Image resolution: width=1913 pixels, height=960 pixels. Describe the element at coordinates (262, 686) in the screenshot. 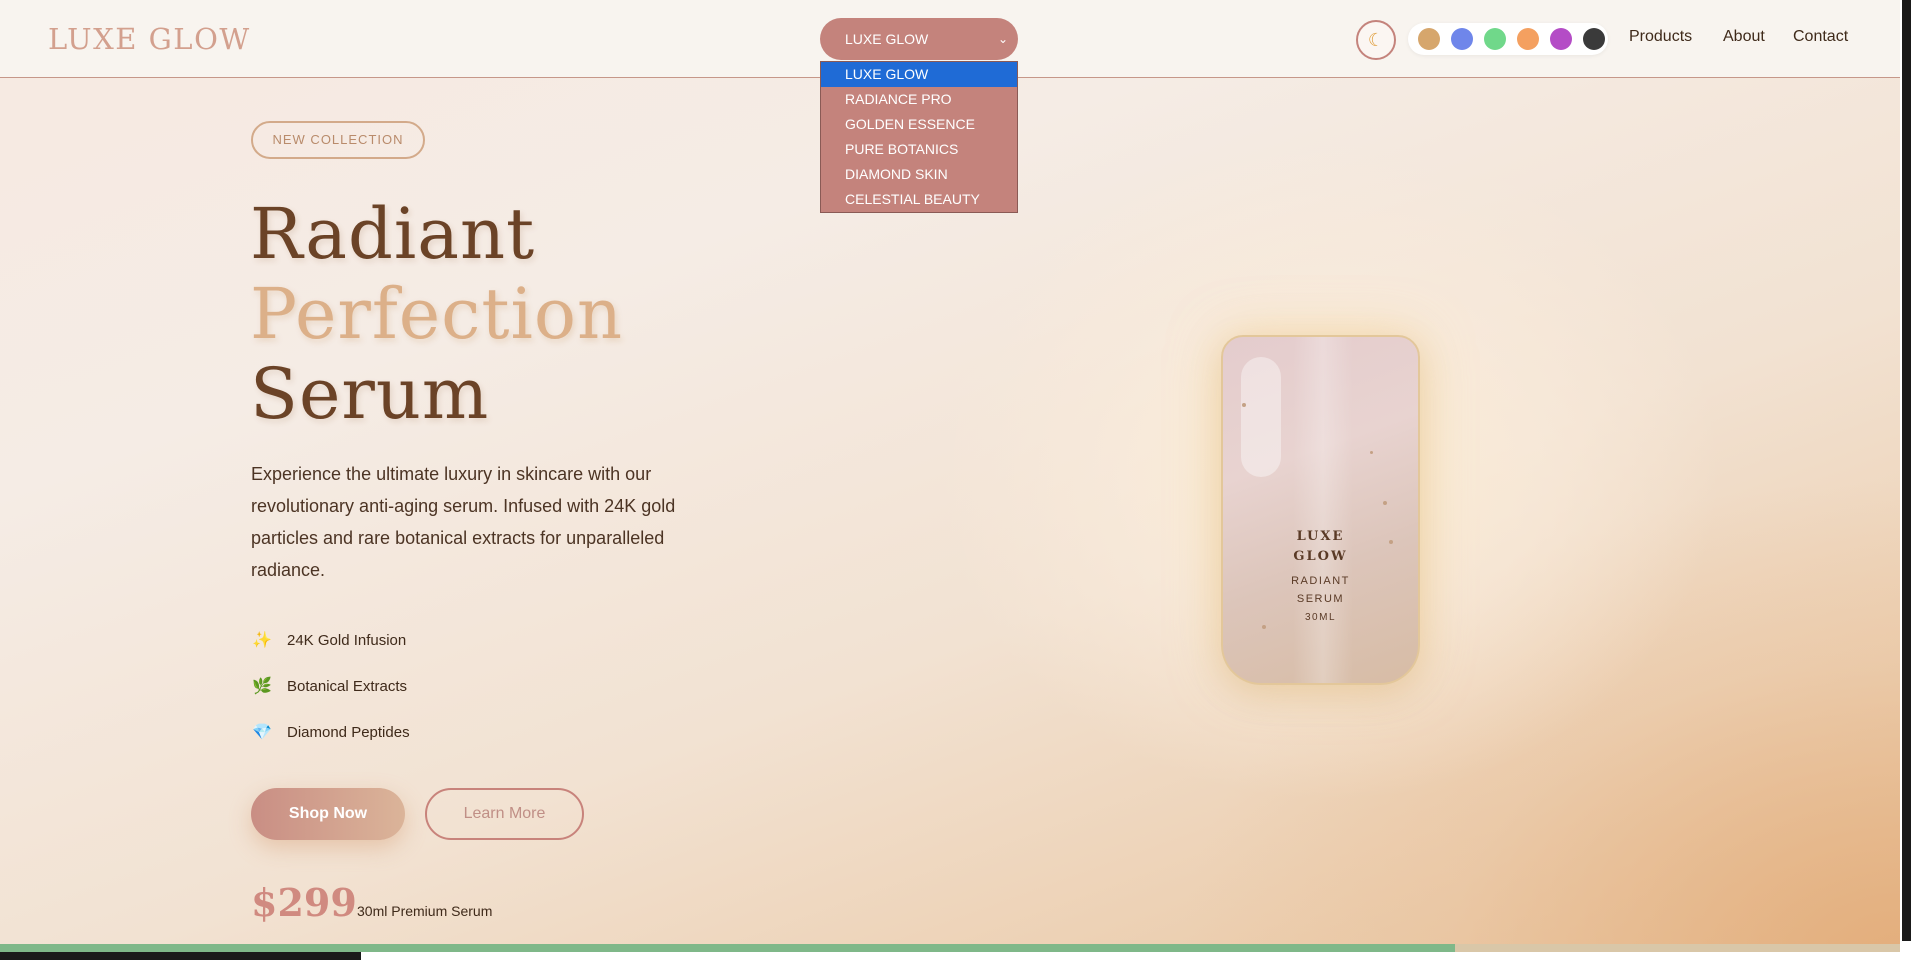

I see `herb-icon: 🌿` at that location.